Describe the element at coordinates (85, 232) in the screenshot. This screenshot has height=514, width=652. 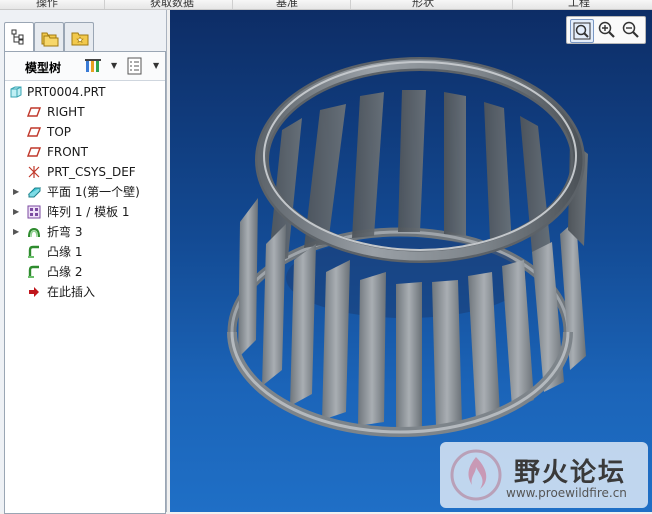
I see `tree-item-bend: ▶ 折弯 3` at that location.